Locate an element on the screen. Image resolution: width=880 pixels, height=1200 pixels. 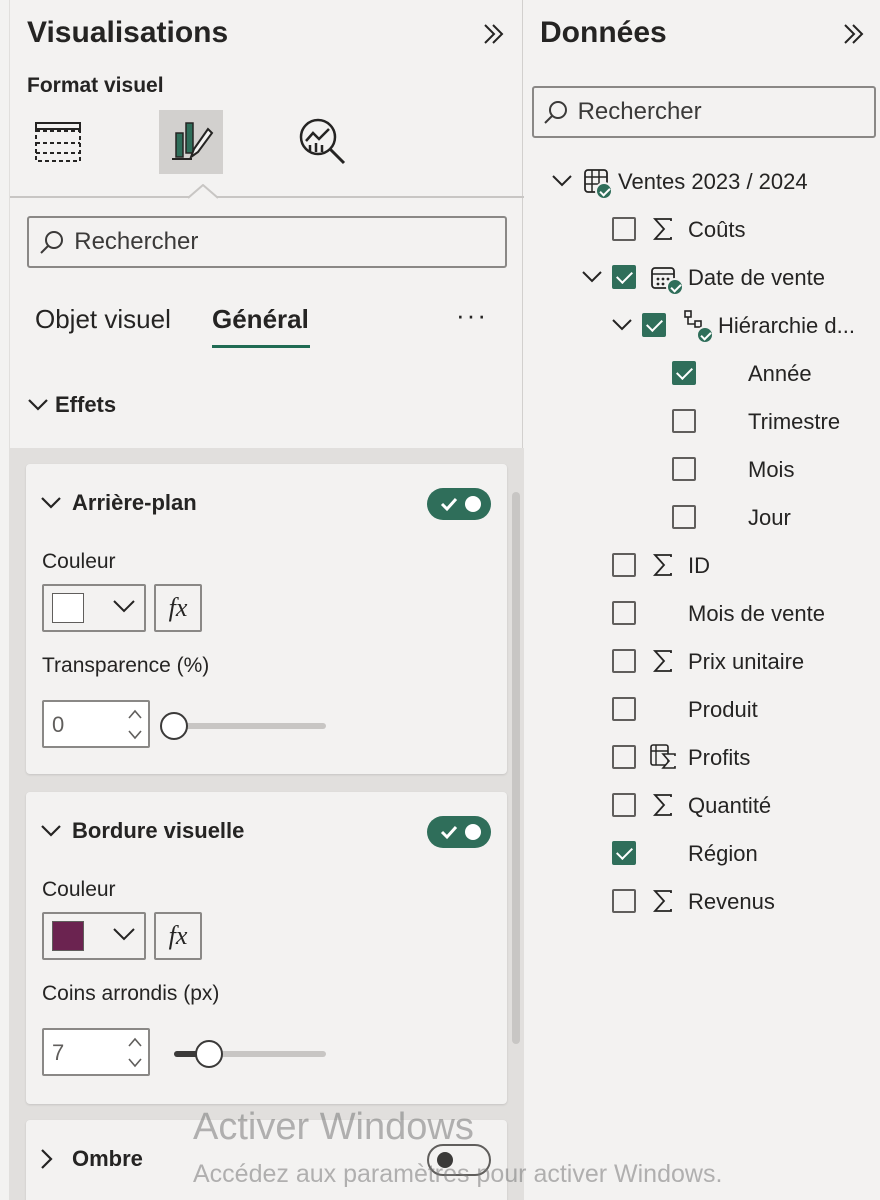
border-card-header: Bordure visuelle is located at coordinates (142, 831).